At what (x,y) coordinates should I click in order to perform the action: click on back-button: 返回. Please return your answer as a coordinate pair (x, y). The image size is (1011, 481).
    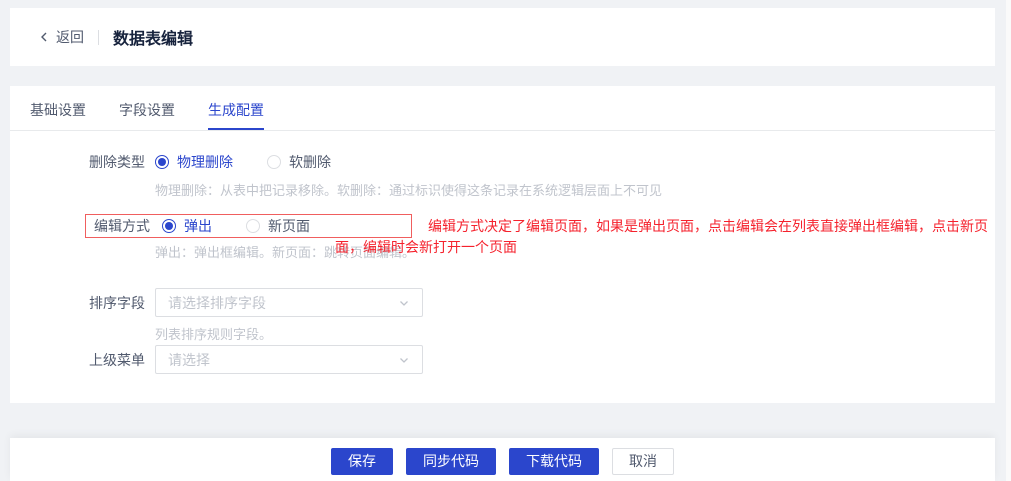
    Looking at the image, I should click on (61, 37).